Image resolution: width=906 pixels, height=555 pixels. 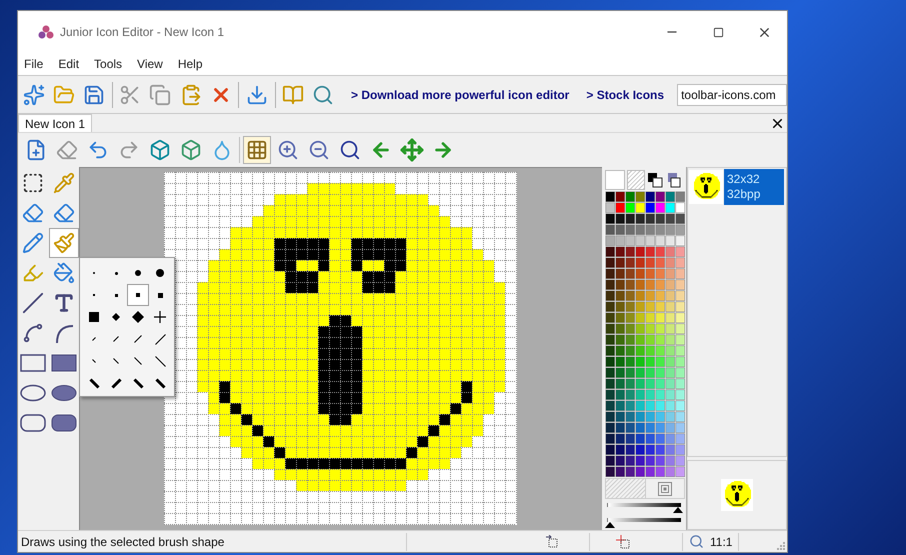 What do you see at coordinates (381, 150) in the screenshot?
I see `arrow-left-icon` at bounding box center [381, 150].